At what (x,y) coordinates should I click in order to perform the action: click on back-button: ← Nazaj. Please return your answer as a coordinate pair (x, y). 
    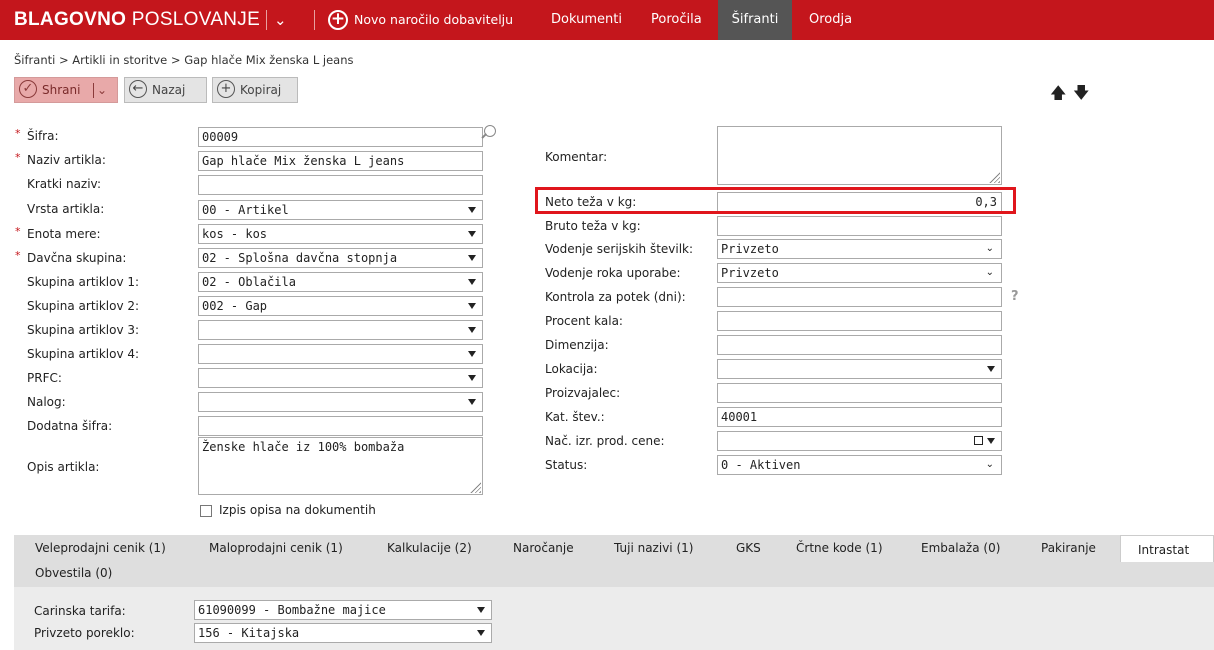
    Looking at the image, I should click on (165, 90).